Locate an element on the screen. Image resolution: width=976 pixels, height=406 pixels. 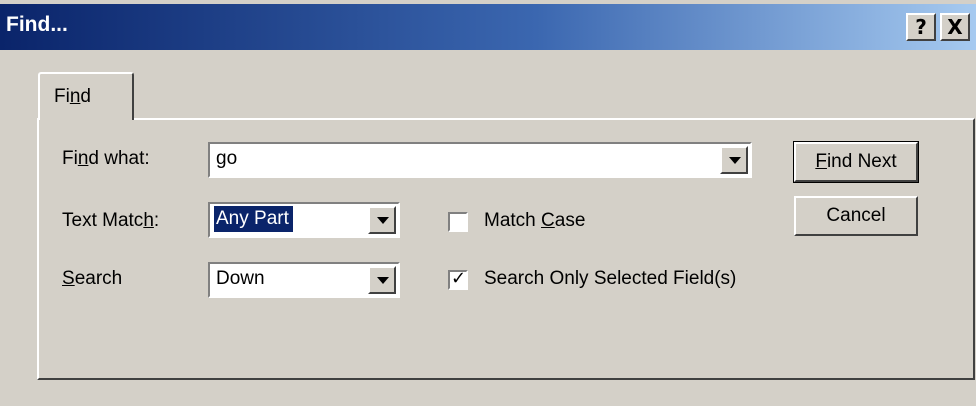
selected-fields-label: Search Only Selected Field(s) is located at coordinates (610, 279).